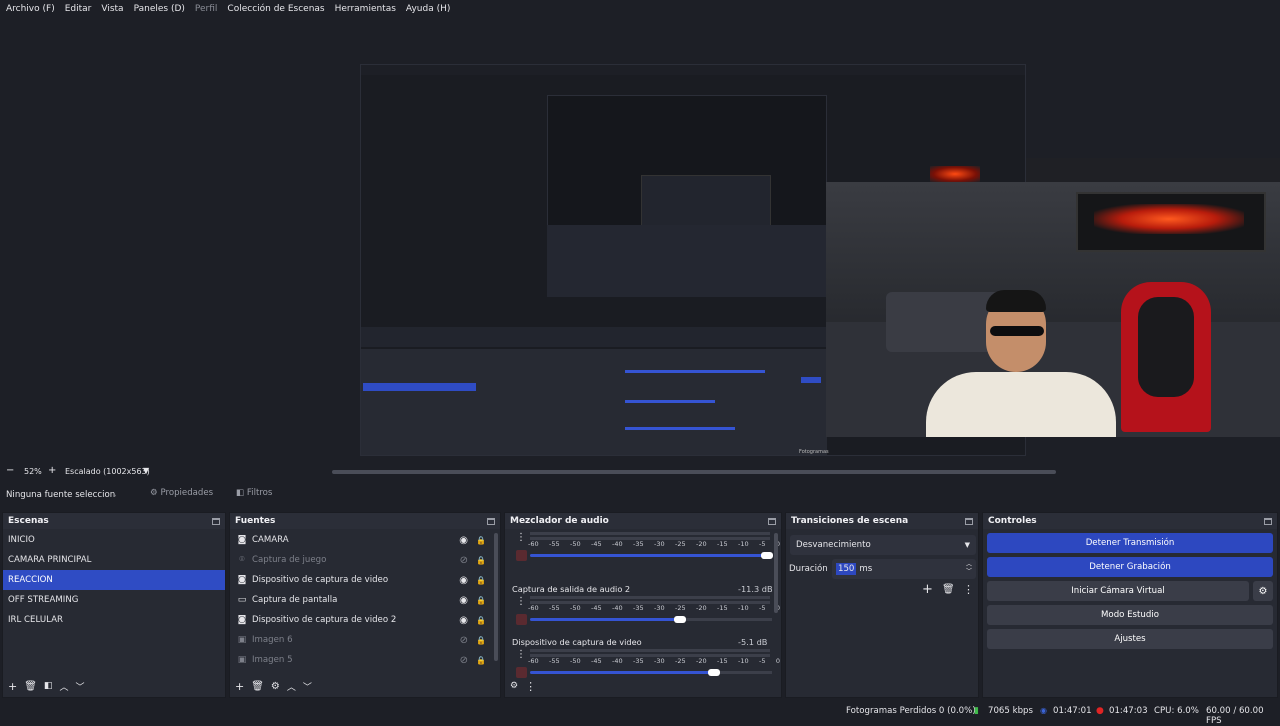 This screenshot has height=726, width=1280. Describe the element at coordinates (762, 544) in the screenshot. I see `meter-tick: -5` at that location.